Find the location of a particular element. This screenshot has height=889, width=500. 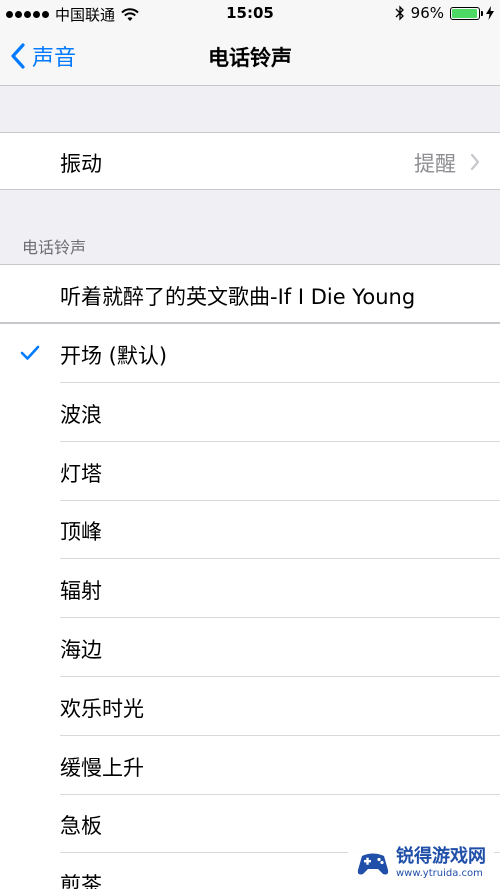

bluetooth-icon is located at coordinates (399, 13).